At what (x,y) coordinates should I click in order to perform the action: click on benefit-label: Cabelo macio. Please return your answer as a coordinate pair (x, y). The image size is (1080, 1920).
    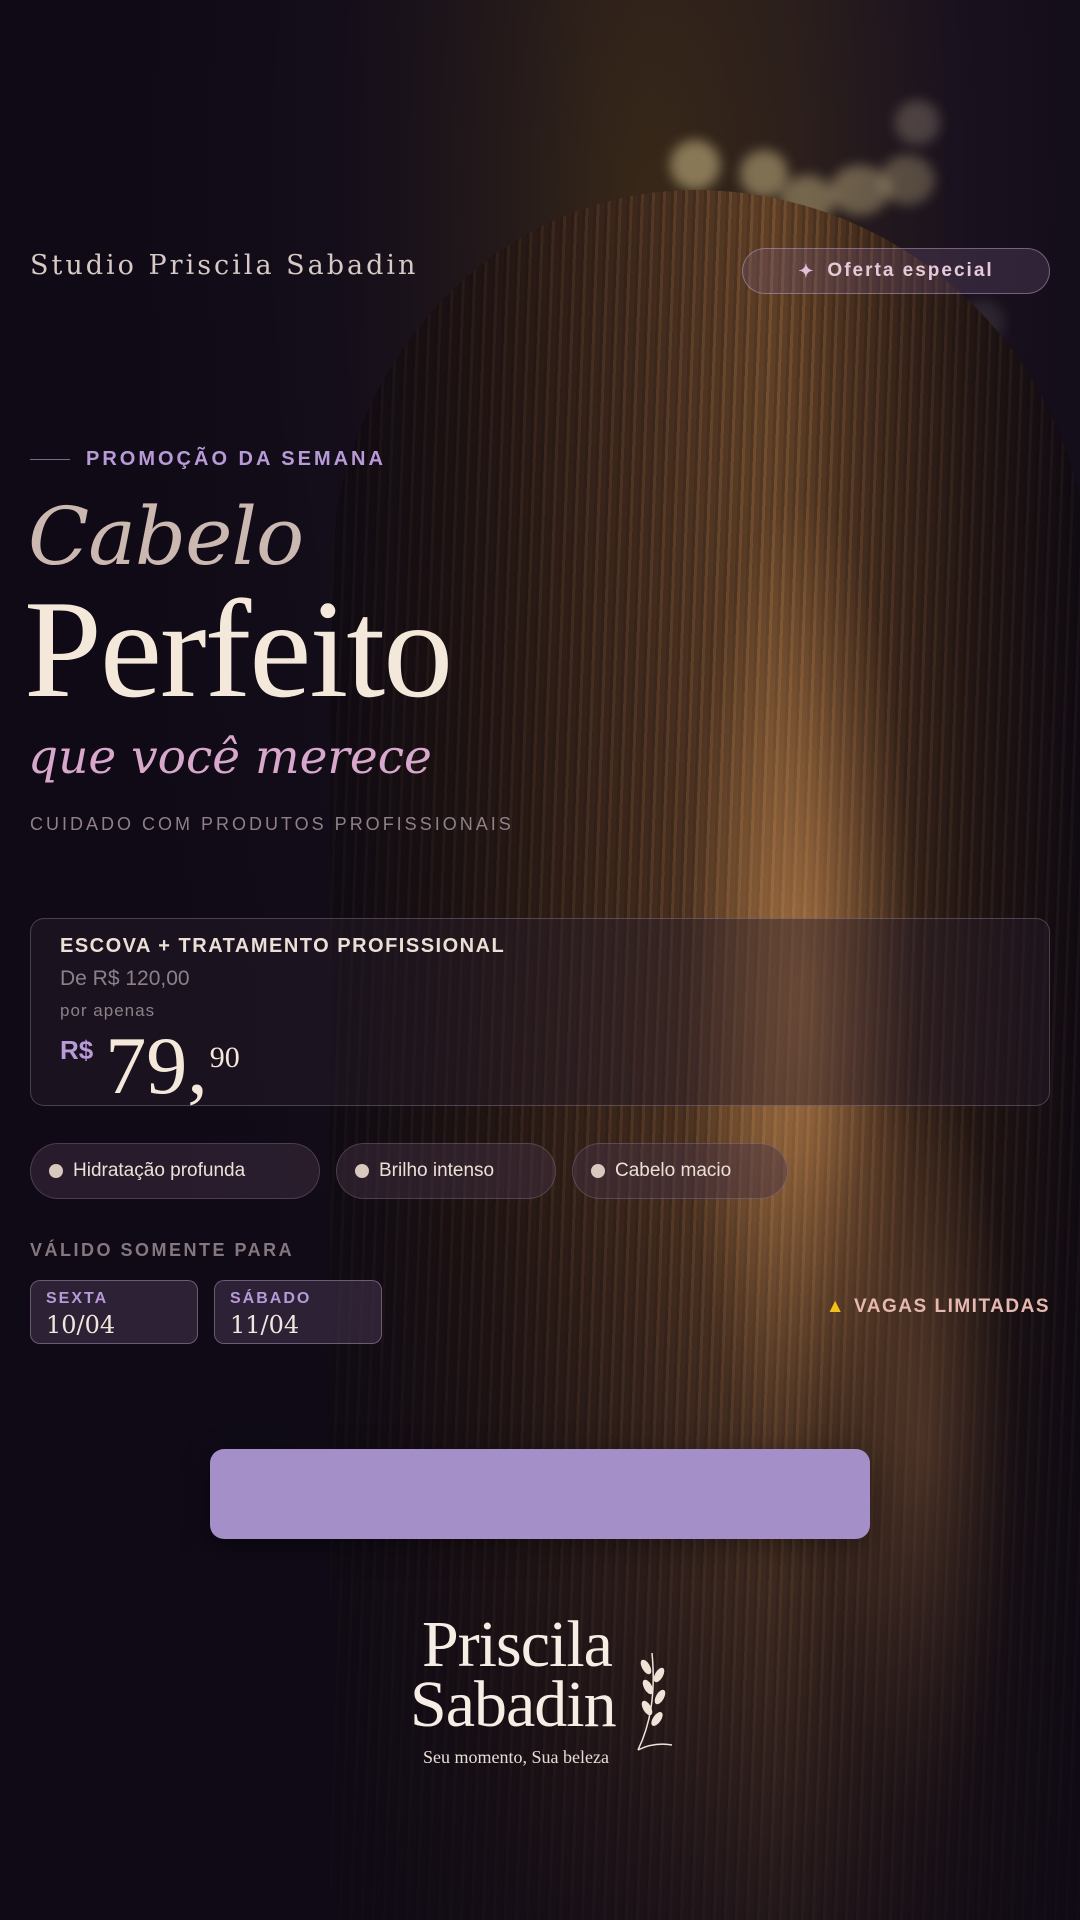
    Looking at the image, I should click on (673, 1170).